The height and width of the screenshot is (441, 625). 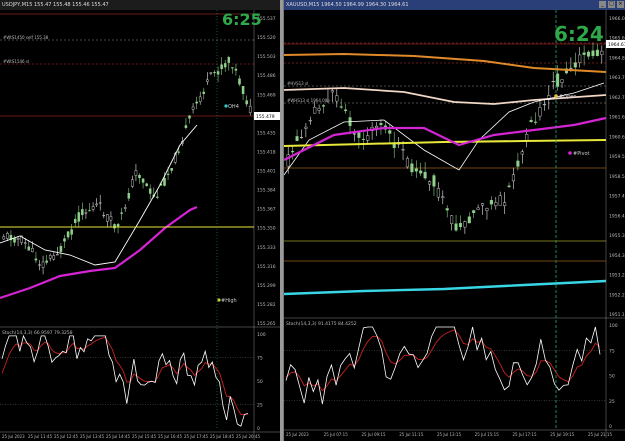 What do you see at coordinates (616, 45) in the screenshot?
I see `current-price-label: 1964.61` at bounding box center [616, 45].